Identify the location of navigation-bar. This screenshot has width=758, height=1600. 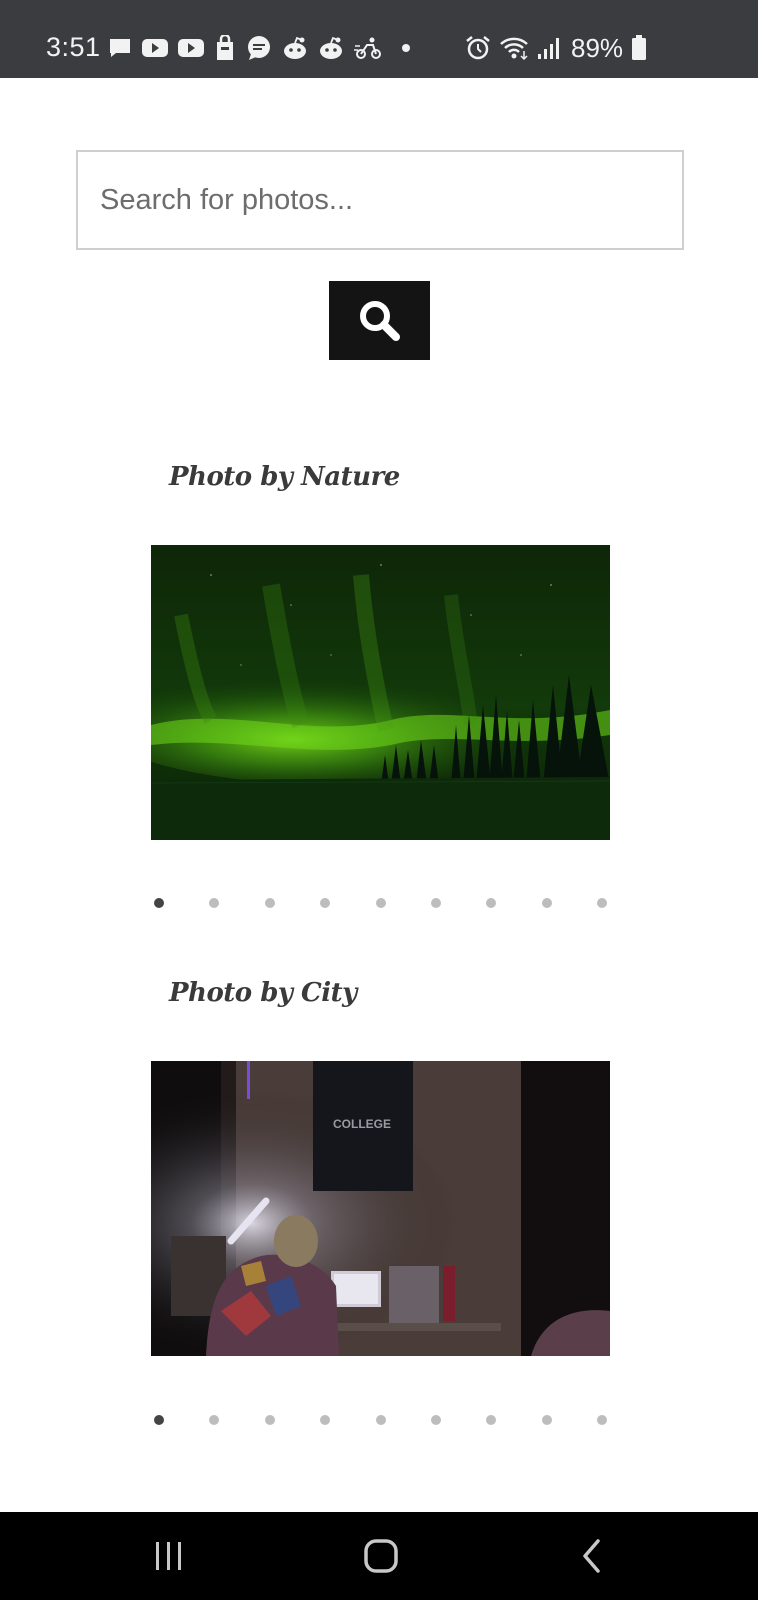
(379, 1556).